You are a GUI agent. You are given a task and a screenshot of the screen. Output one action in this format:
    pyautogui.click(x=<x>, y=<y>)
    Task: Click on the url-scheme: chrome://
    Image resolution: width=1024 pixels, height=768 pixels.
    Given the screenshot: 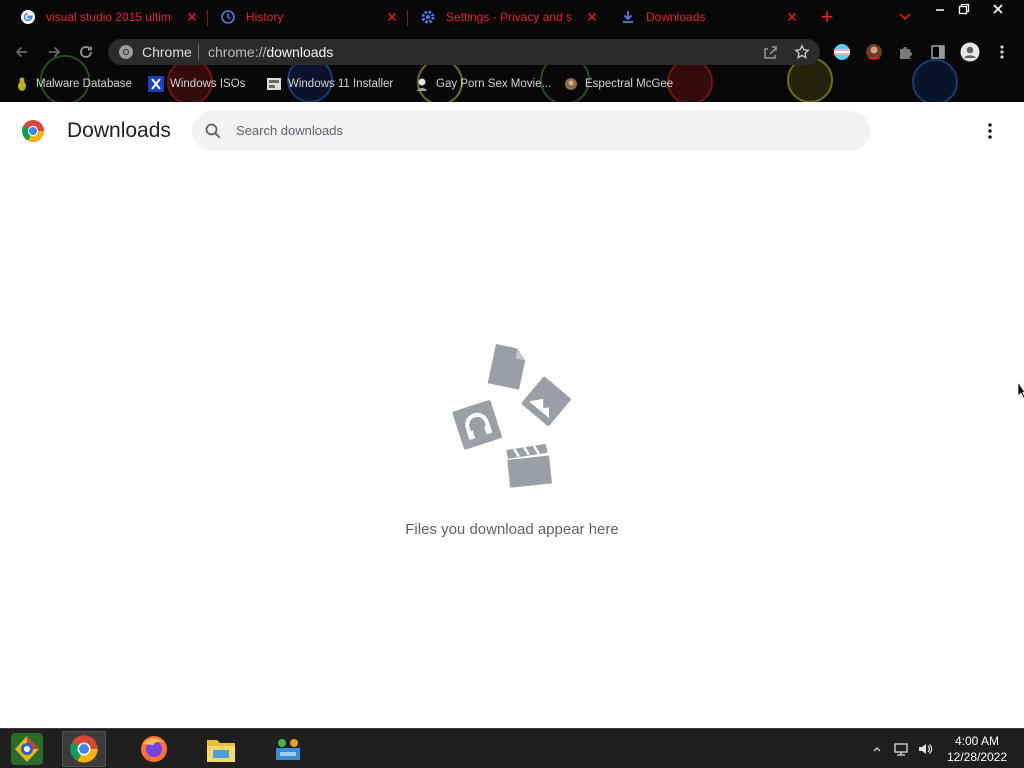 What is the action you would take?
    pyautogui.click(x=237, y=52)
    